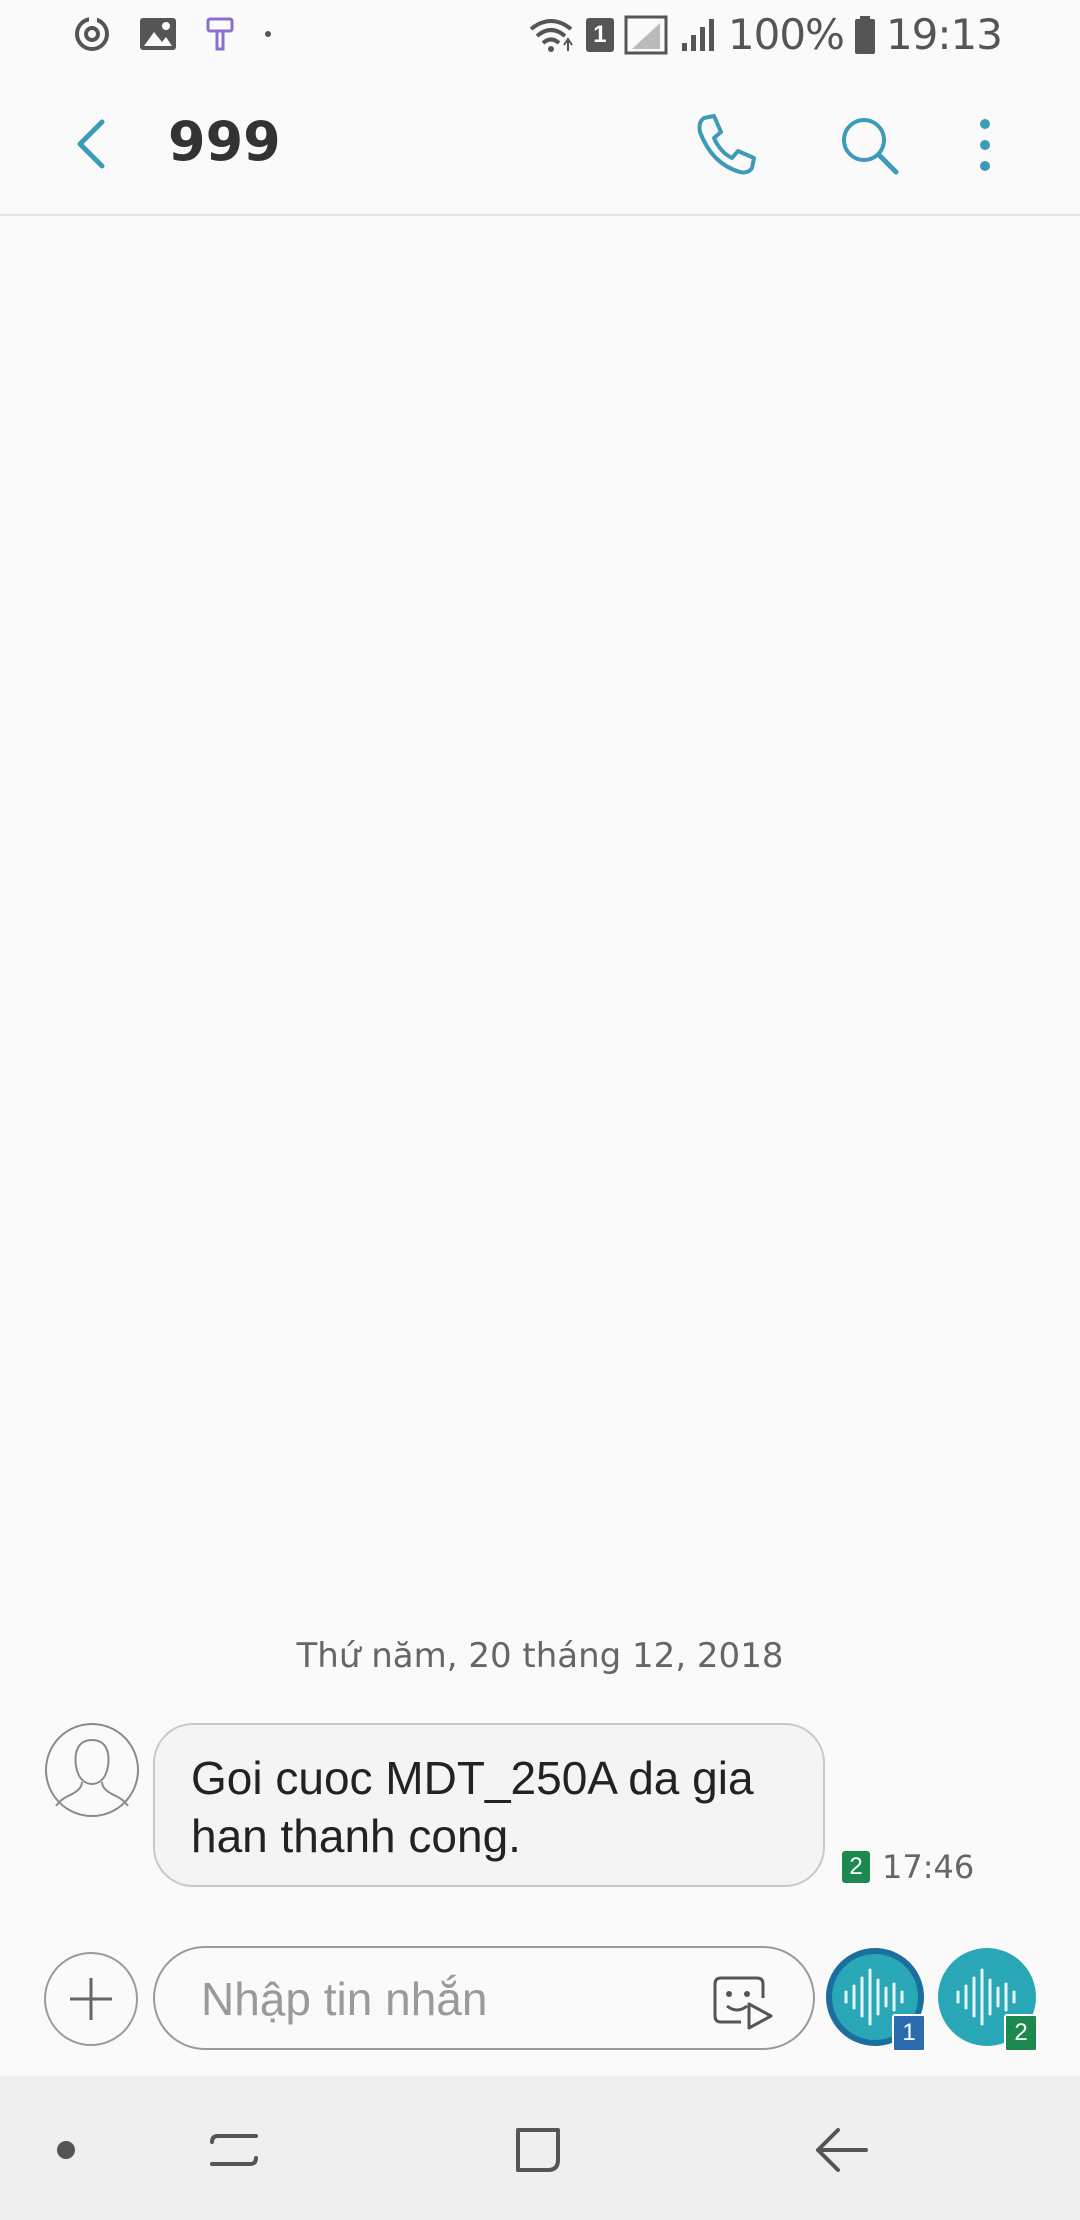  I want to click on back-nav-button, so click(842, 2150).